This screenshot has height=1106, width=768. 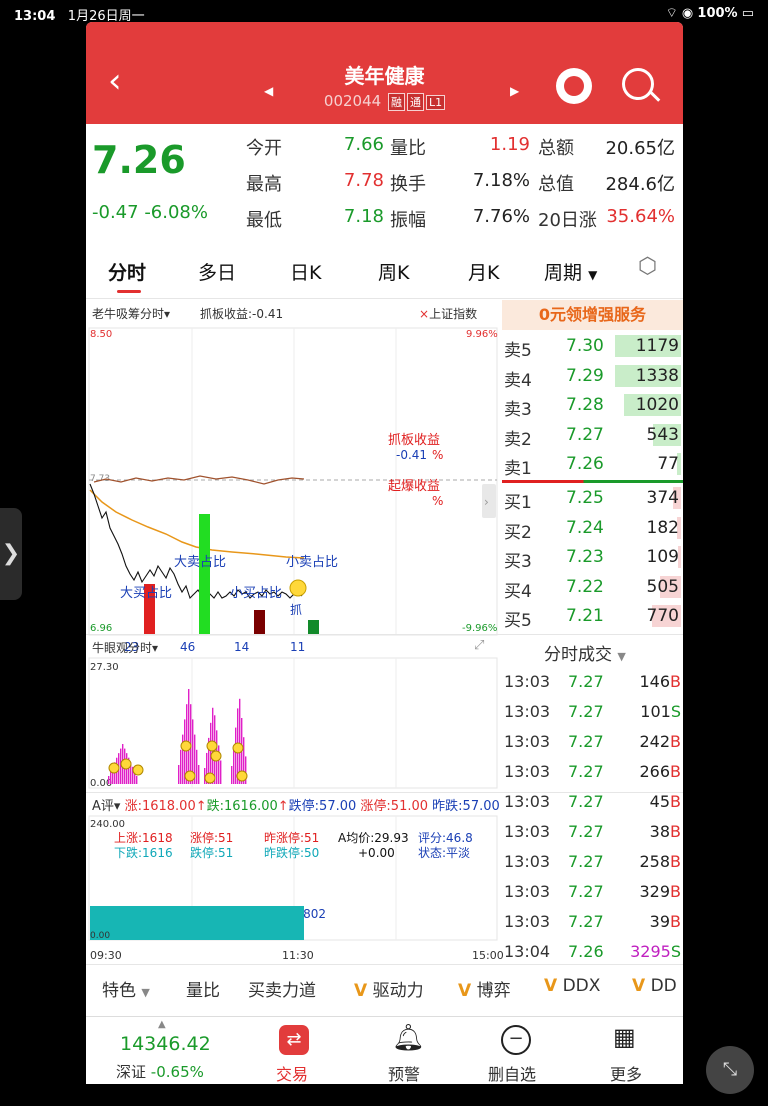 What do you see at coordinates (211, 852) in the screenshot?
I see `aping-dieting: 跌停:51` at bounding box center [211, 852].